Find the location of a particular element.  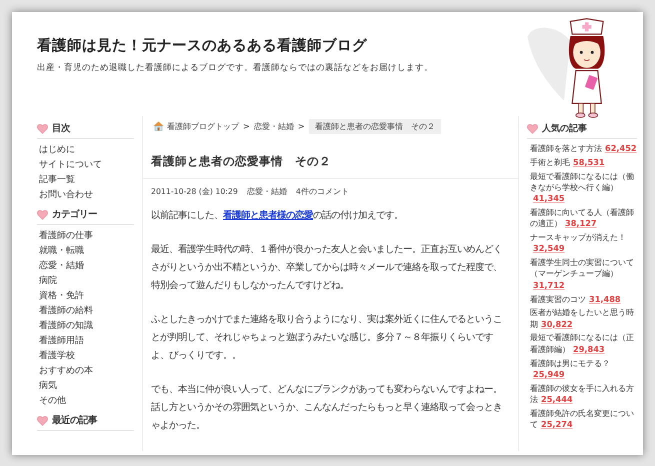

popular-article-link: 最短で看護師になるには（働きながら学校へ行く編） 41,345 is located at coordinates (583, 187).